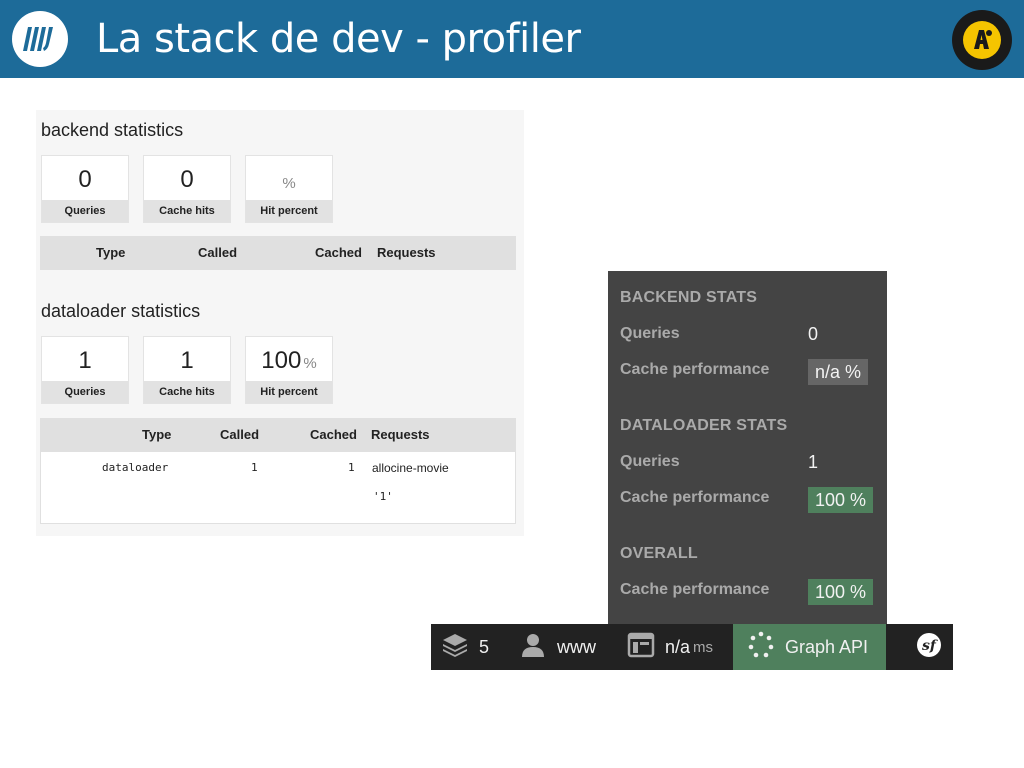  What do you see at coordinates (121, 311) in the screenshot?
I see `dataloader-statistics-title: dataloader statistics` at bounding box center [121, 311].